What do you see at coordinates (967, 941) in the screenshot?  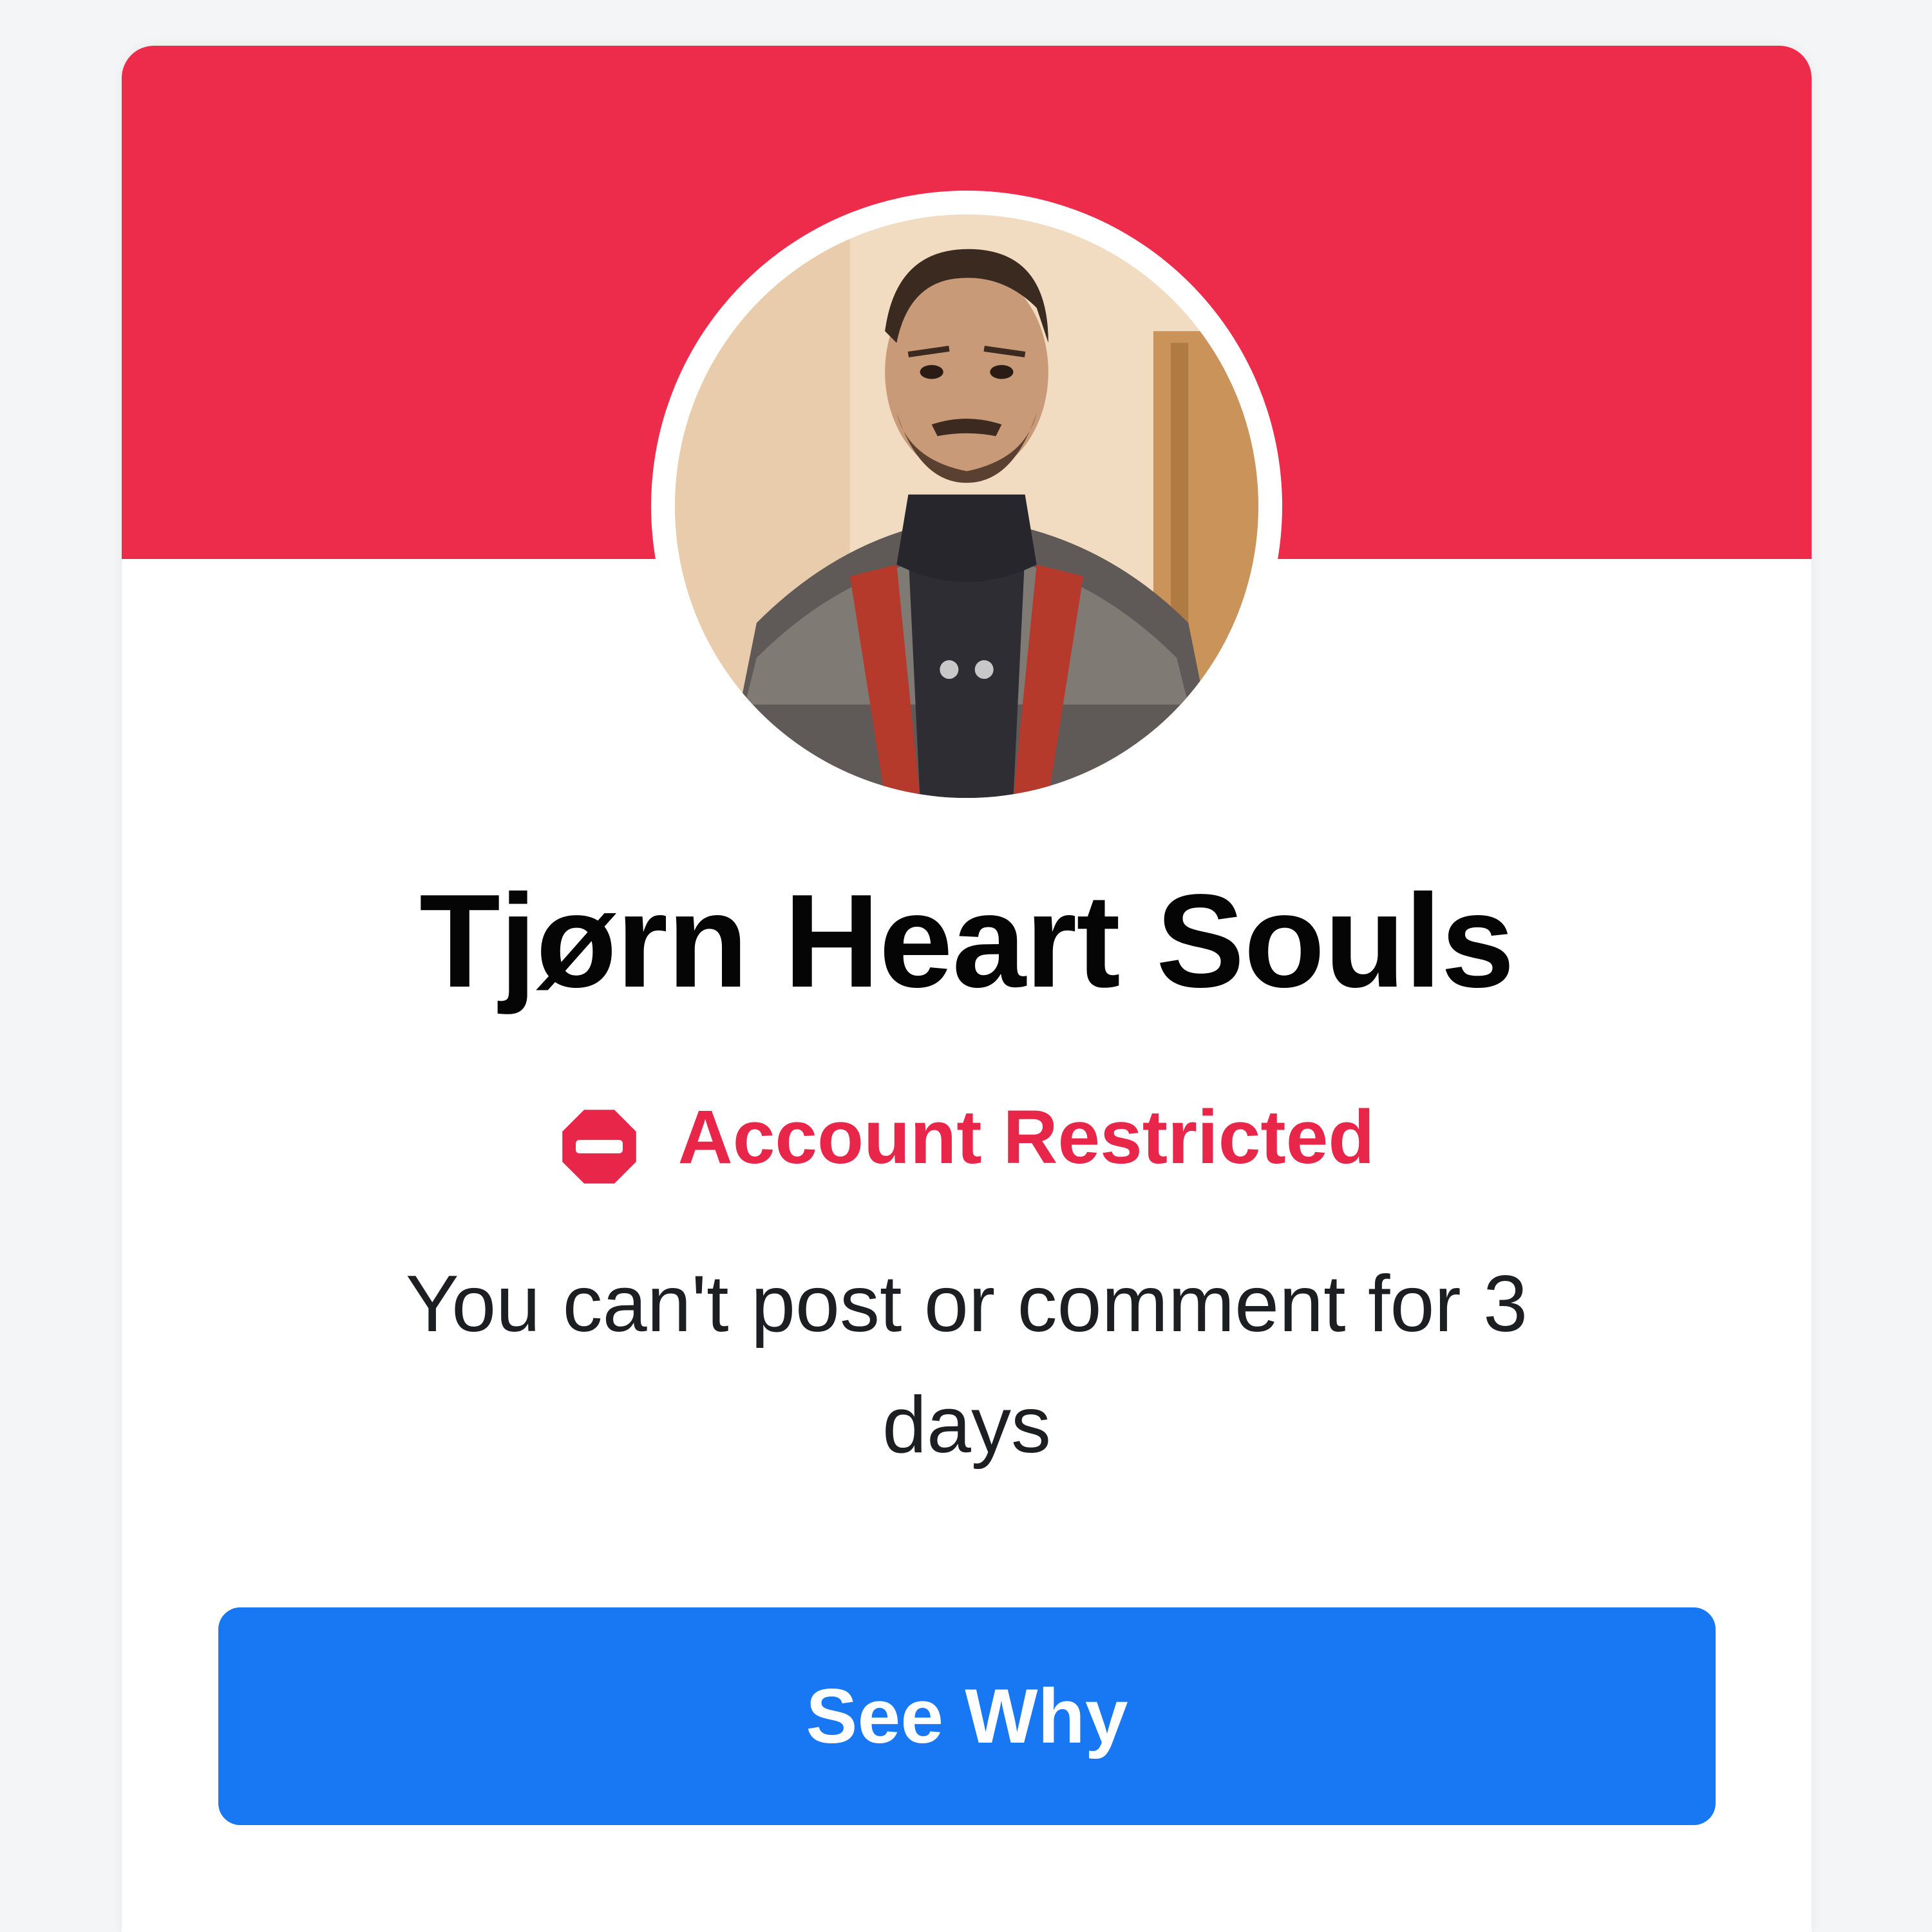 I see `profile-name: Tjørn Heart Souls` at bounding box center [967, 941].